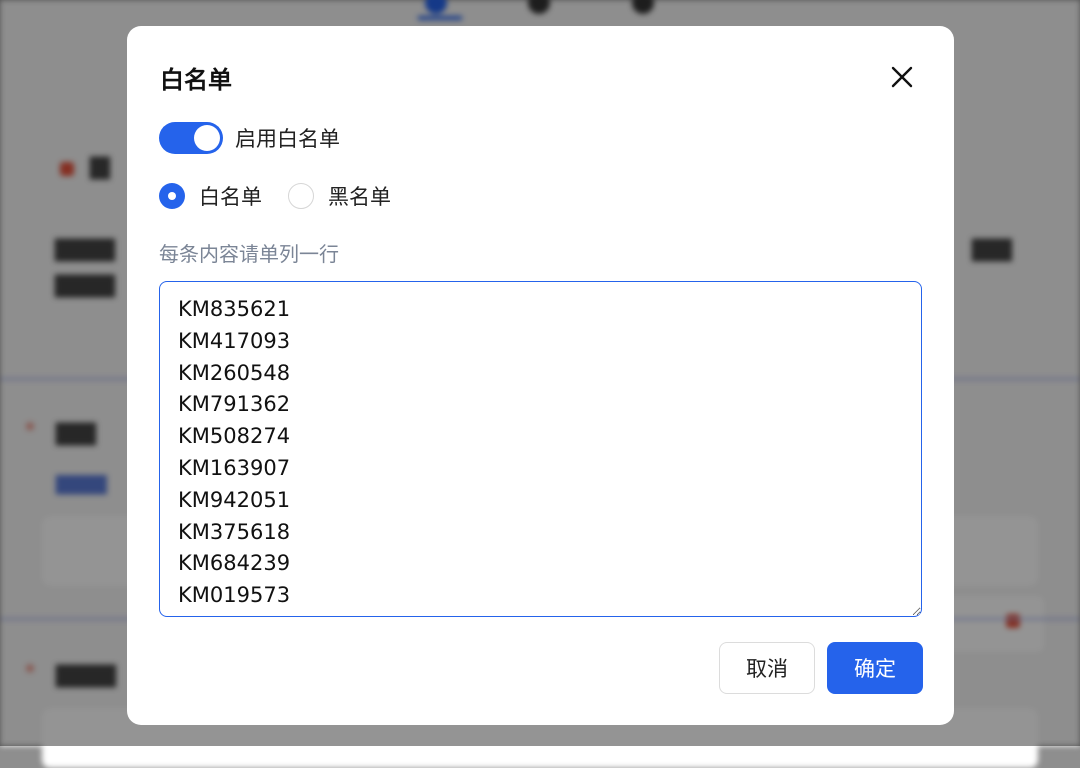  What do you see at coordinates (230, 197) in the screenshot?
I see `radio-label-whitelist: 白名单` at bounding box center [230, 197].